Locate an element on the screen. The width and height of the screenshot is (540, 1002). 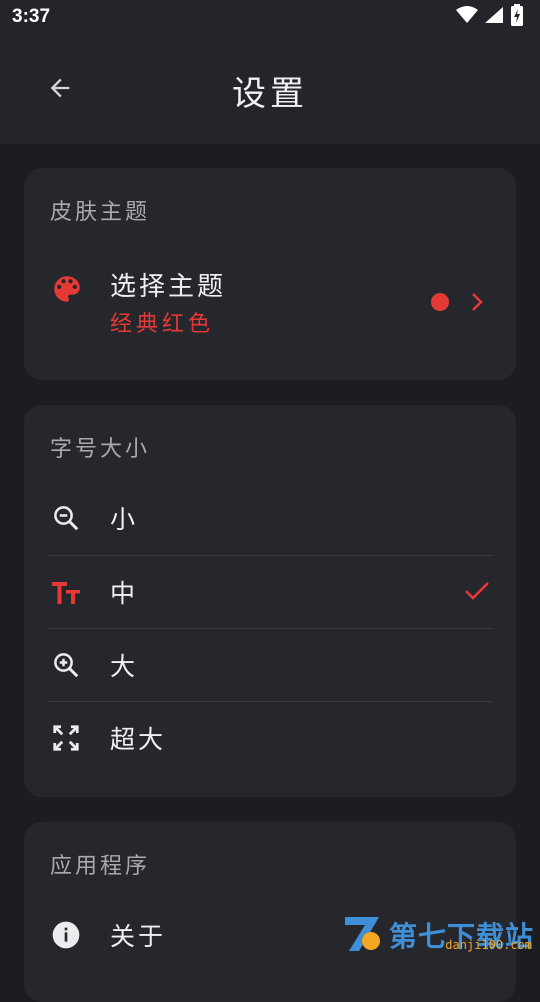
app-bar: 设置 is located at coordinates (270, 90).